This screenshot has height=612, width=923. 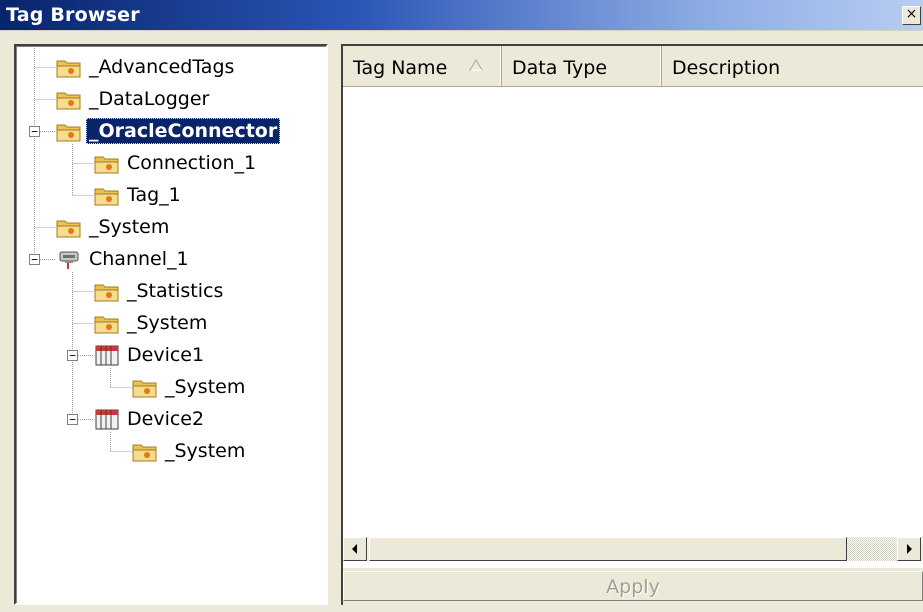 I want to click on tree-item-label: _OracleConnector, so click(x=183, y=131).